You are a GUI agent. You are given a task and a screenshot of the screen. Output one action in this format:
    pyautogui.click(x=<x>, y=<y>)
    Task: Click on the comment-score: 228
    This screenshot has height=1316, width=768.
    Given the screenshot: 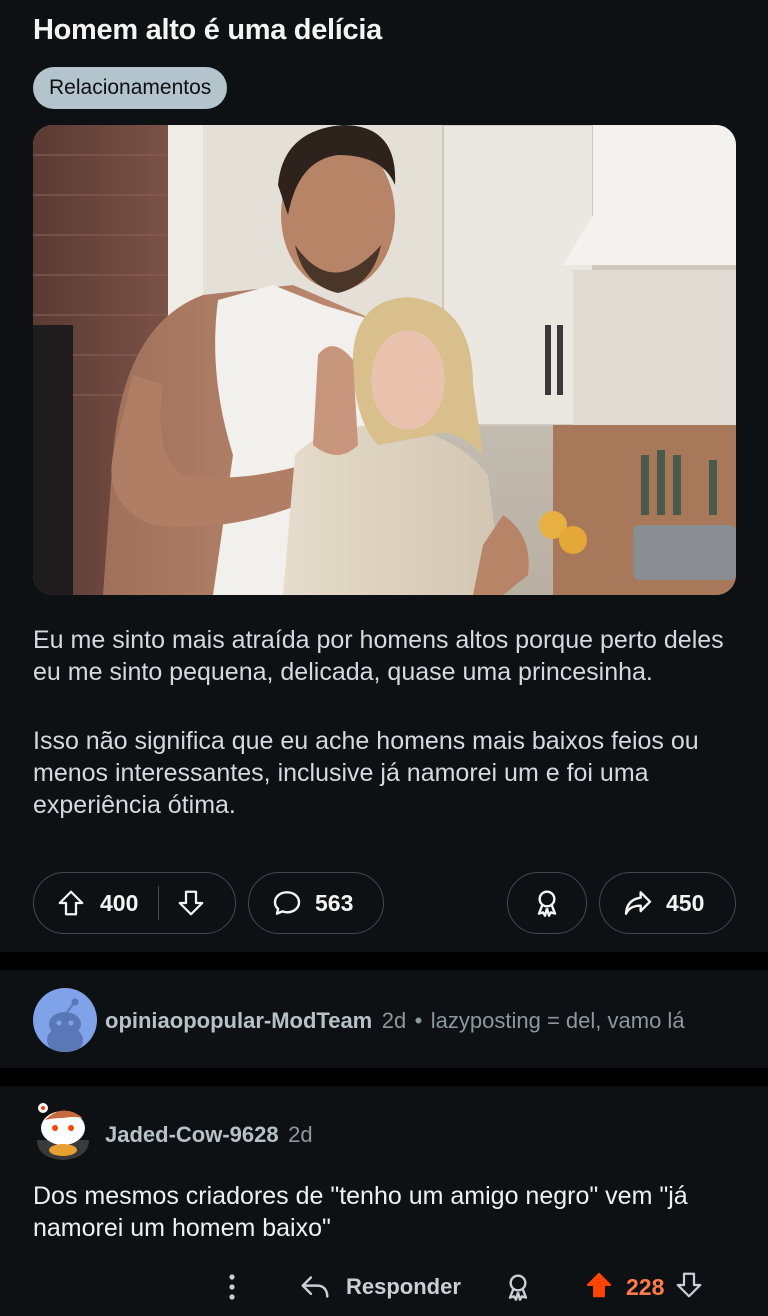 What is the action you would take?
    pyautogui.click(x=645, y=1286)
    